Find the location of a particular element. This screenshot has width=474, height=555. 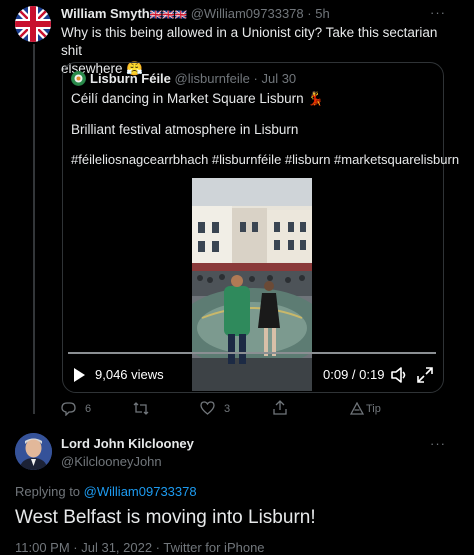

reply-author-name: Lord John Kilclooney is located at coordinates (127, 443).